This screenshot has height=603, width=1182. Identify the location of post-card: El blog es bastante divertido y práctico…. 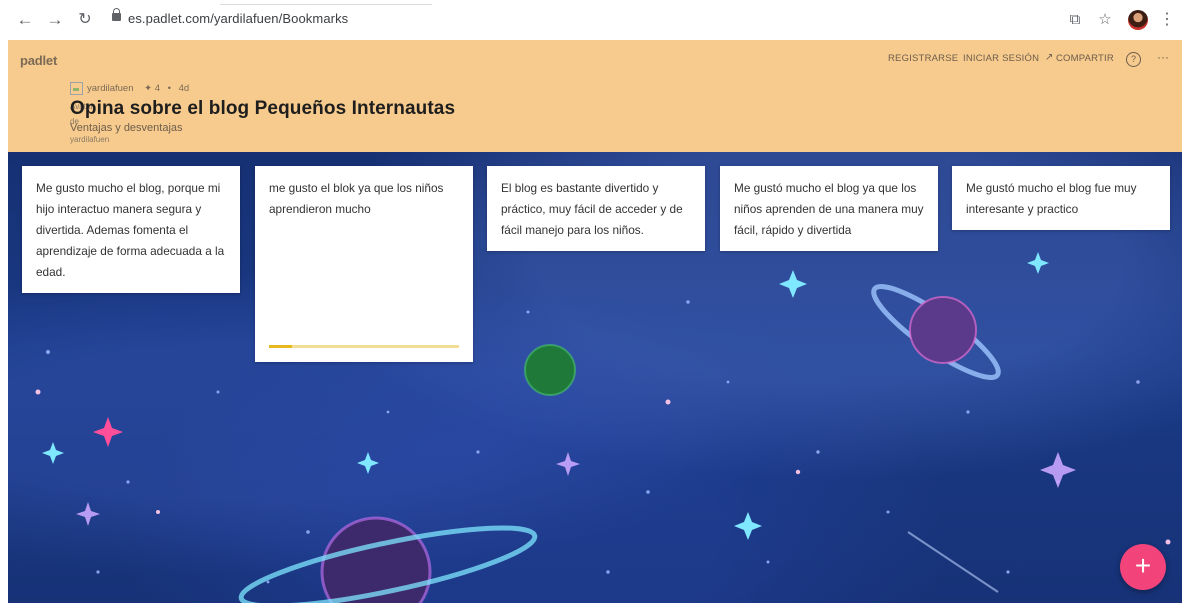
(596, 208).